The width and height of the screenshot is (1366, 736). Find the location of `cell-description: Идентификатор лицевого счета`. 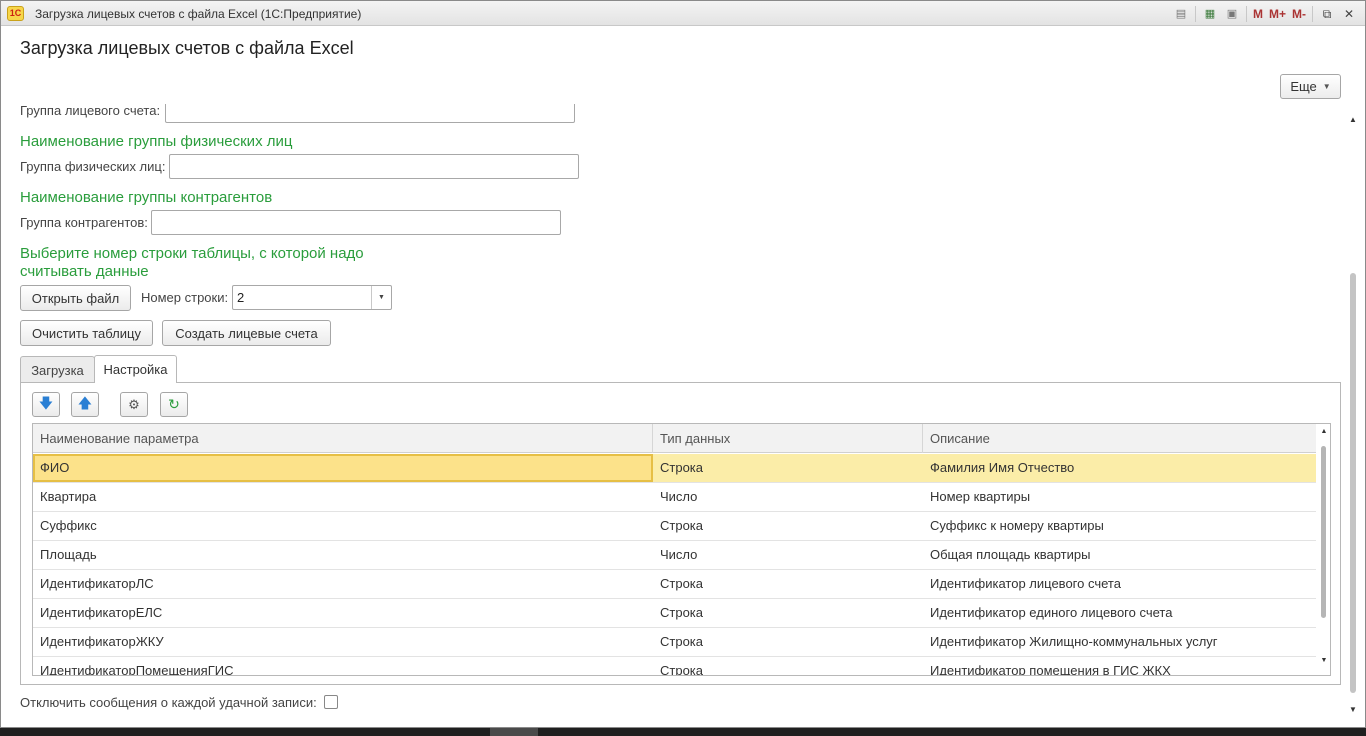

cell-description: Идентификатор лицевого счета is located at coordinates (1119, 584).